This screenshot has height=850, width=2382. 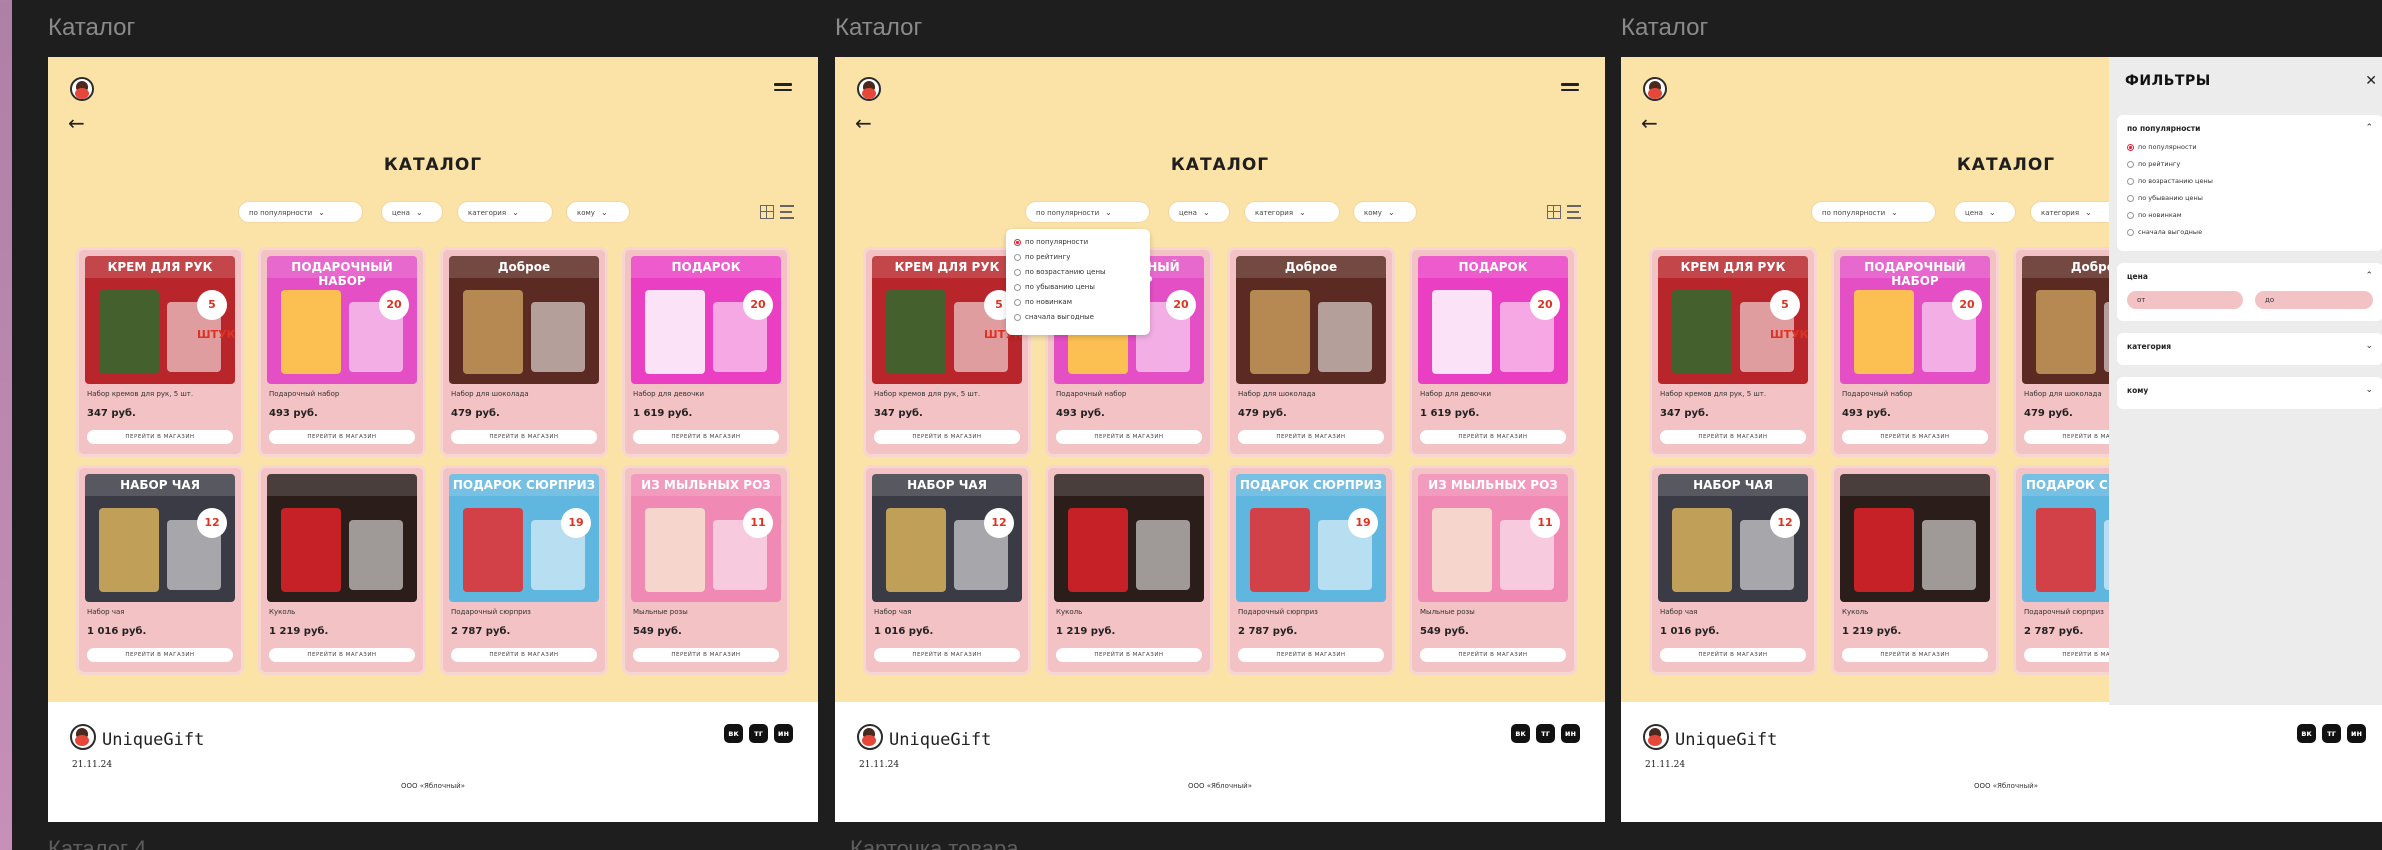 What do you see at coordinates (2371, 81) in the screenshot?
I see `close-icon: ✕` at bounding box center [2371, 81].